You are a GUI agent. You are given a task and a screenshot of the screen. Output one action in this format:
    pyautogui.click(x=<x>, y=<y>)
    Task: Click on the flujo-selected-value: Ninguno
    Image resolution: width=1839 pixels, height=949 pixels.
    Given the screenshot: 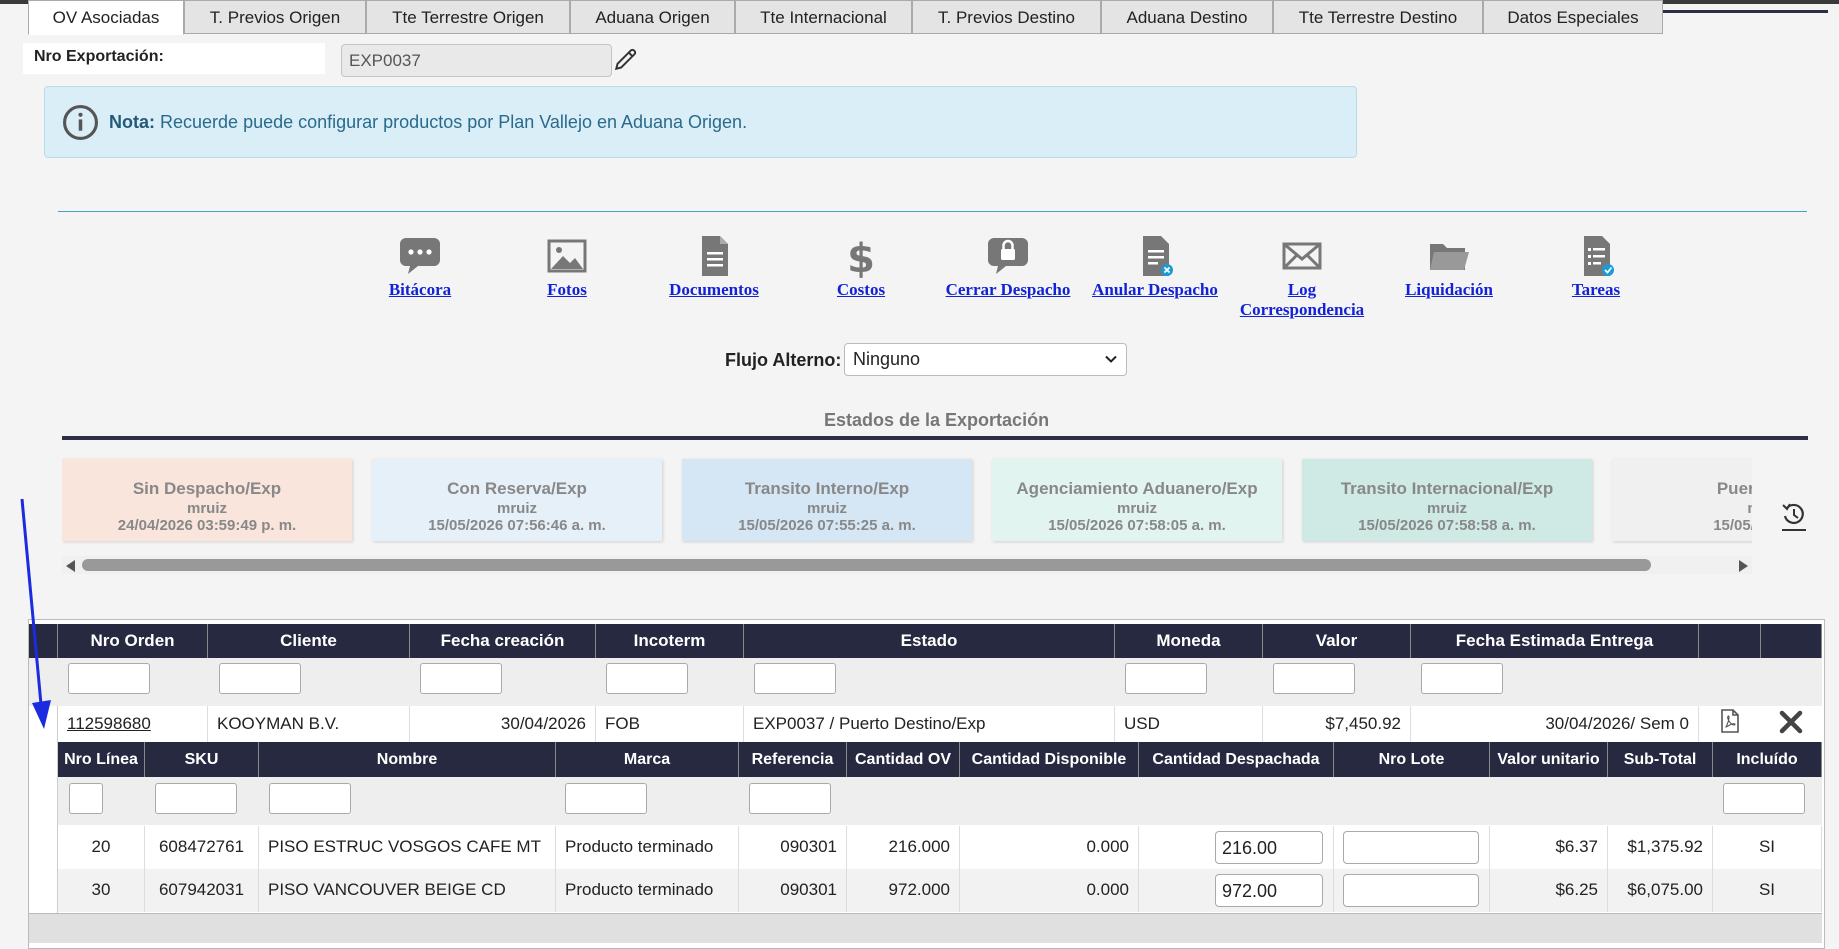 What is the action you would take?
    pyautogui.click(x=887, y=359)
    